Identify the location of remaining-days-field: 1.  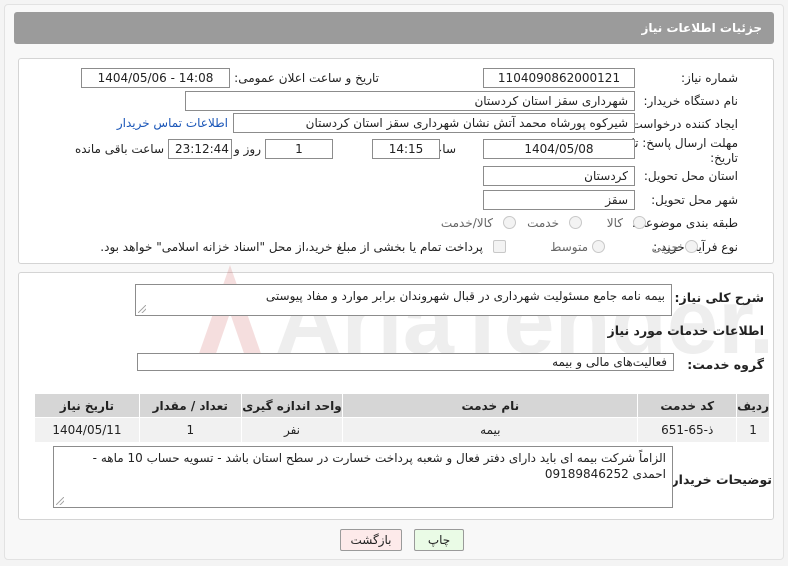
(299, 149).